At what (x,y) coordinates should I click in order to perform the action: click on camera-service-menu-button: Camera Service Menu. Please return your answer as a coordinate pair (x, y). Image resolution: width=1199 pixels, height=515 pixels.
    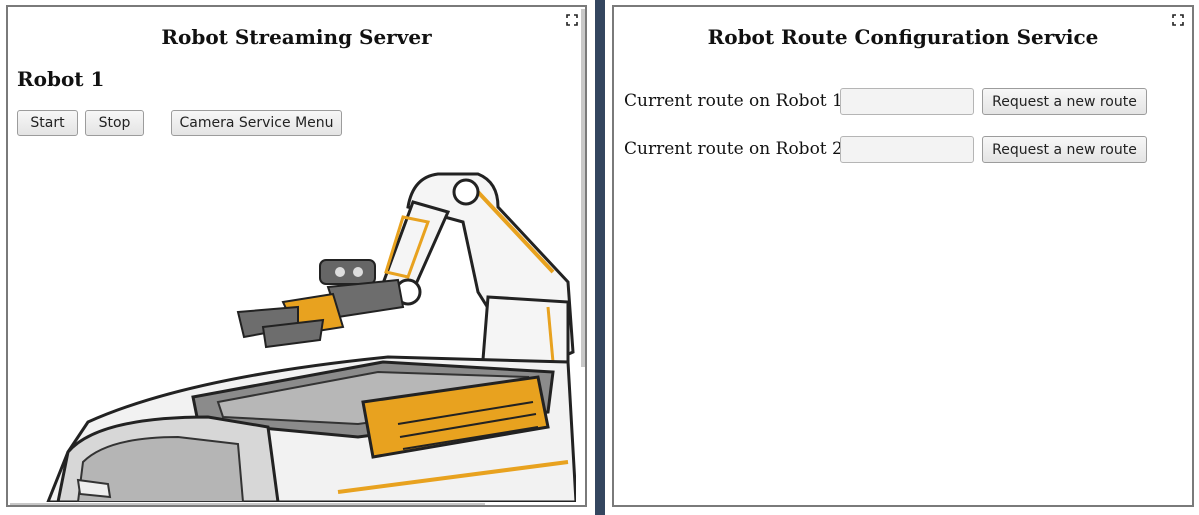
    Looking at the image, I should click on (256, 123).